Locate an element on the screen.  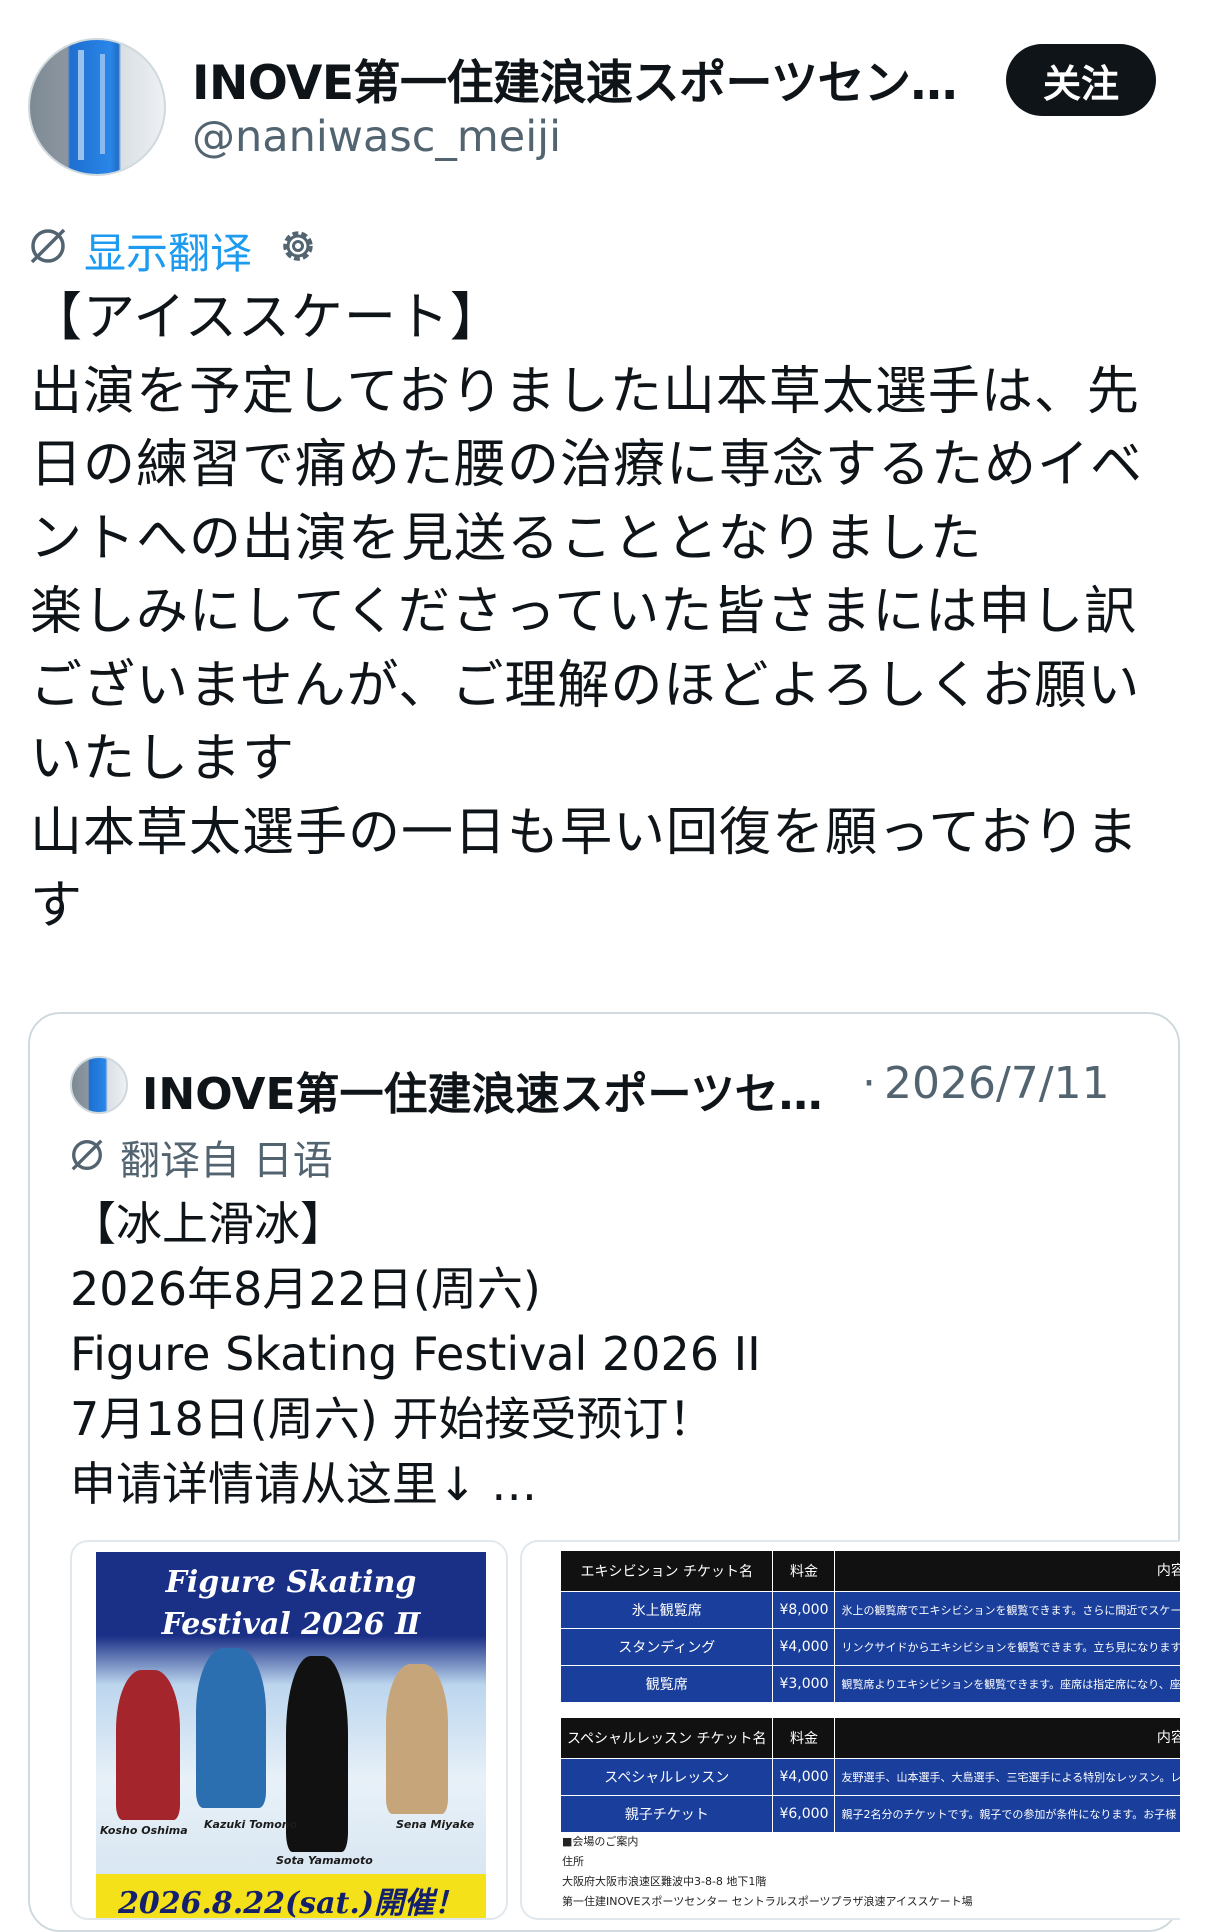
quoted-date: 2026/7/11 is located at coordinates (997, 1083).